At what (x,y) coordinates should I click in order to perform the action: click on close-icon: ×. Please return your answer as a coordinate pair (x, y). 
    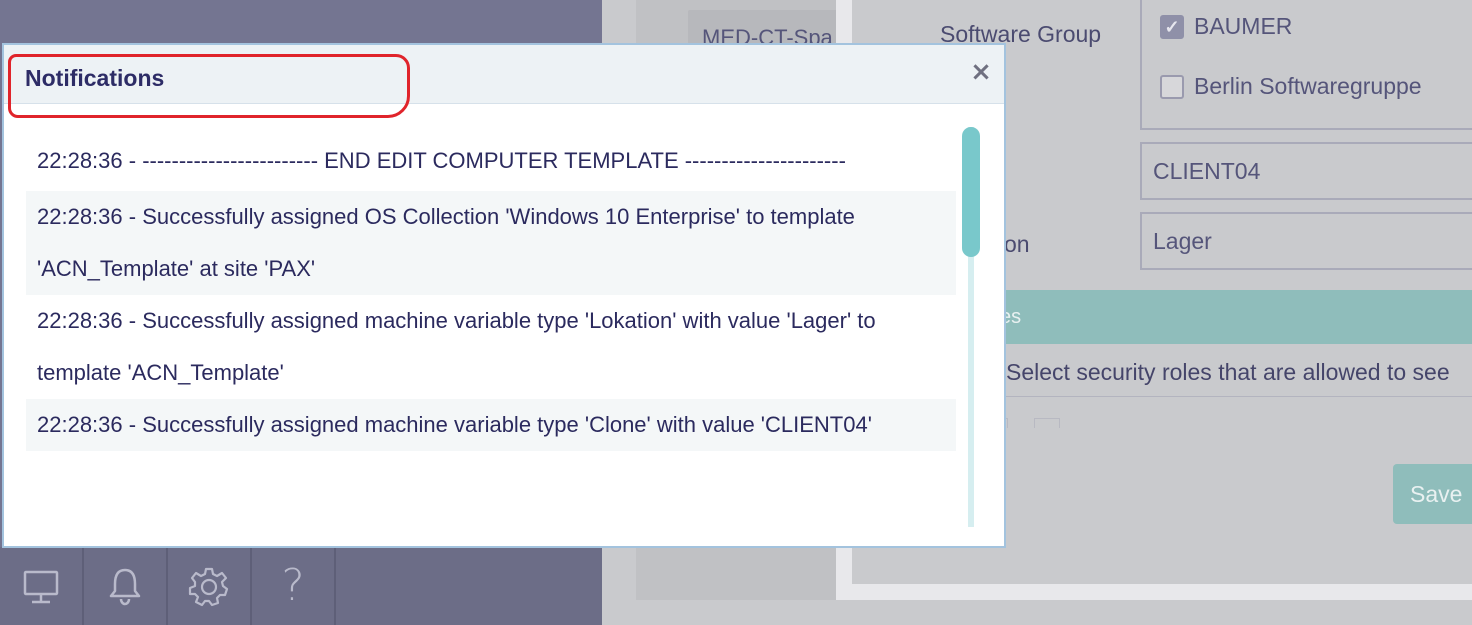
    Looking at the image, I should click on (981, 72).